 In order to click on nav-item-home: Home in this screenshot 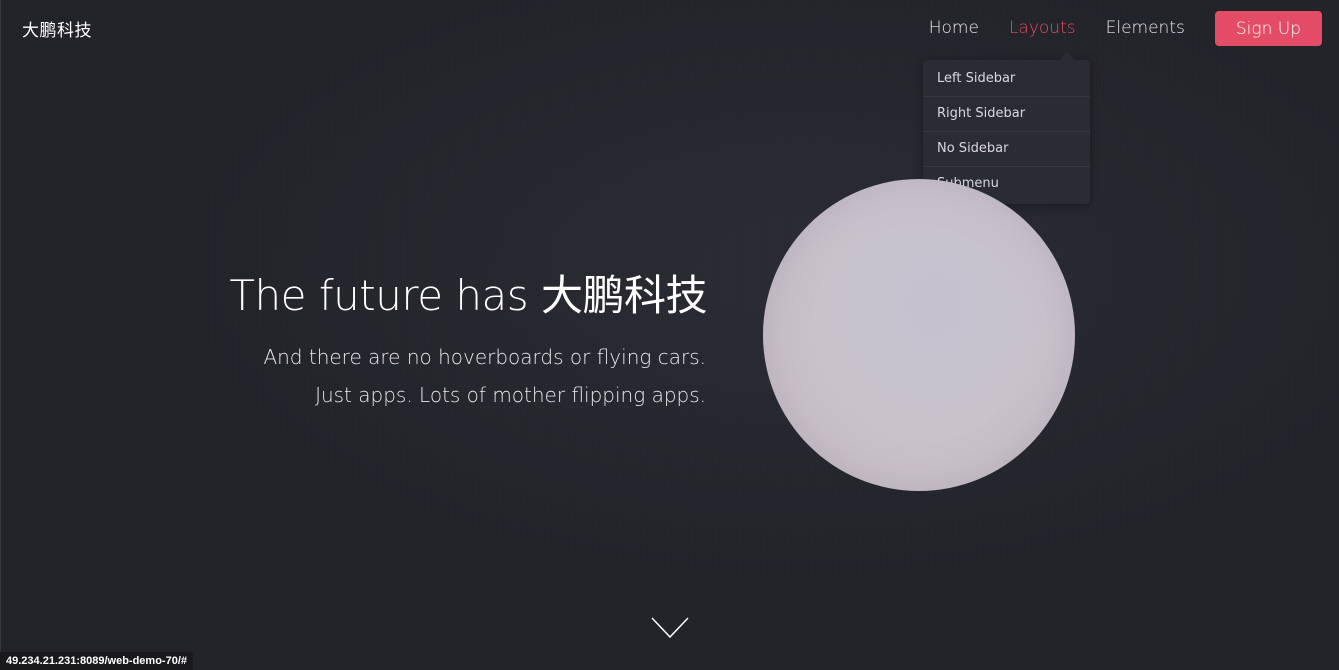, I will do `click(954, 28)`.